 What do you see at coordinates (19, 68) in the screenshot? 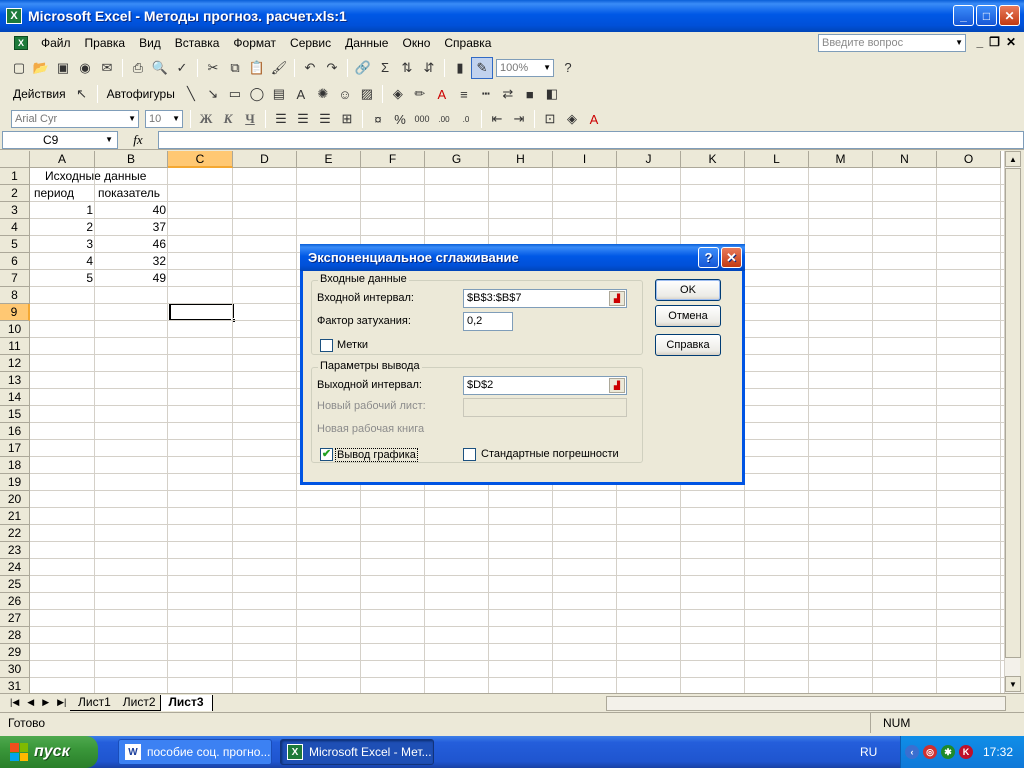
I see `new-file-icon: ▢` at bounding box center [19, 68].